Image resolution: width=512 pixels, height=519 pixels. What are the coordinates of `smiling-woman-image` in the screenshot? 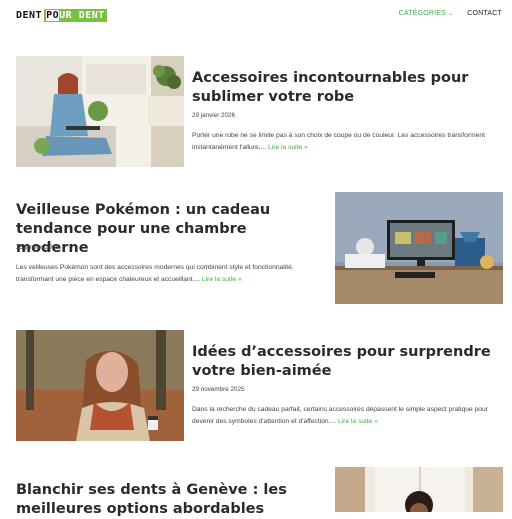 It's located at (419, 489).